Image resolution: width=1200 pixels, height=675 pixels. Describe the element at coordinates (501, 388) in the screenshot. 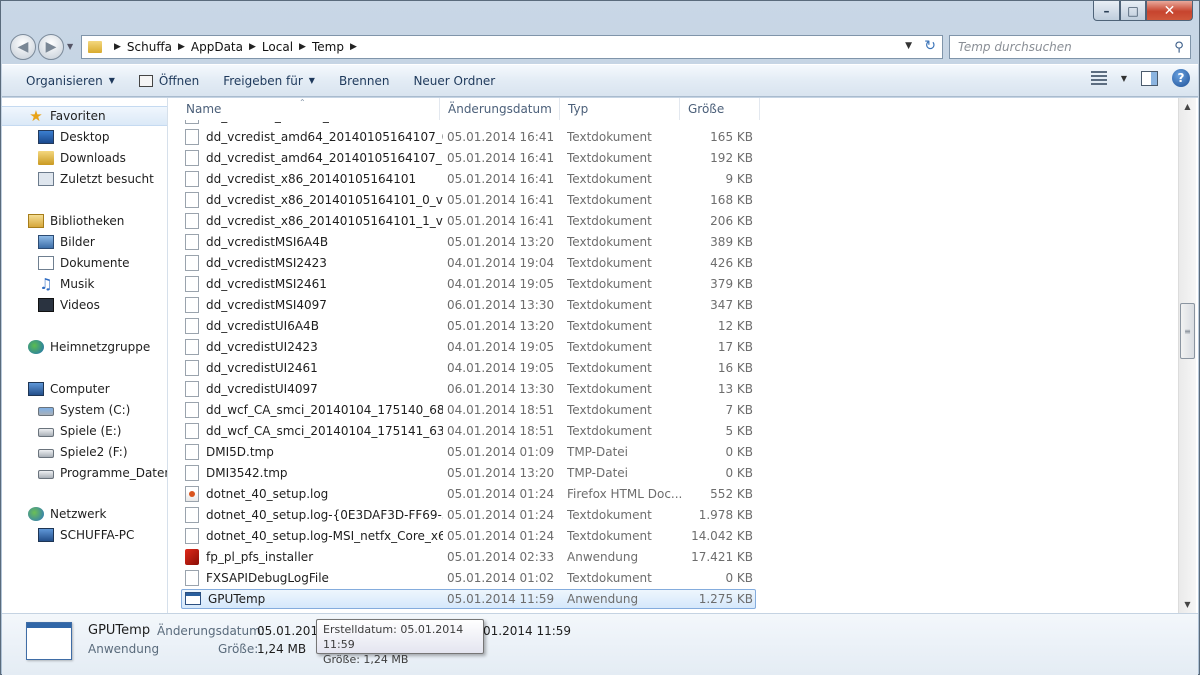

I see `file-date: 06.01.2014 13:30` at that location.